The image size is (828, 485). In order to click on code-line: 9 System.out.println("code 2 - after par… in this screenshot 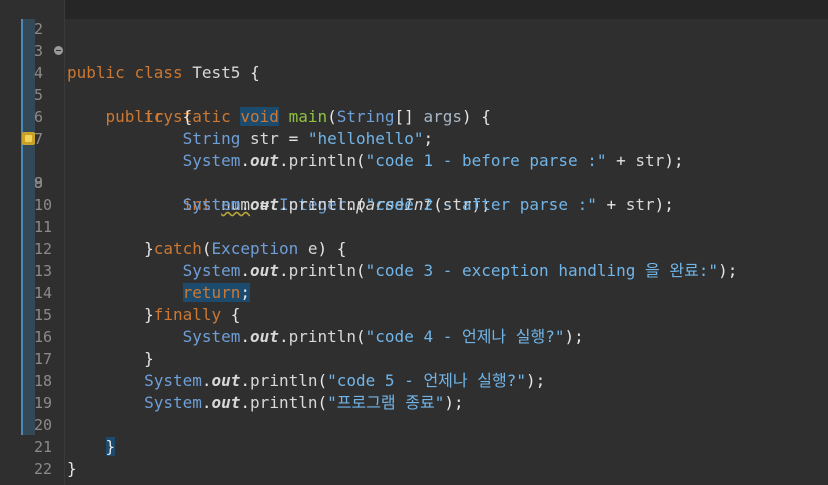, I will do `click(414, 182)`.